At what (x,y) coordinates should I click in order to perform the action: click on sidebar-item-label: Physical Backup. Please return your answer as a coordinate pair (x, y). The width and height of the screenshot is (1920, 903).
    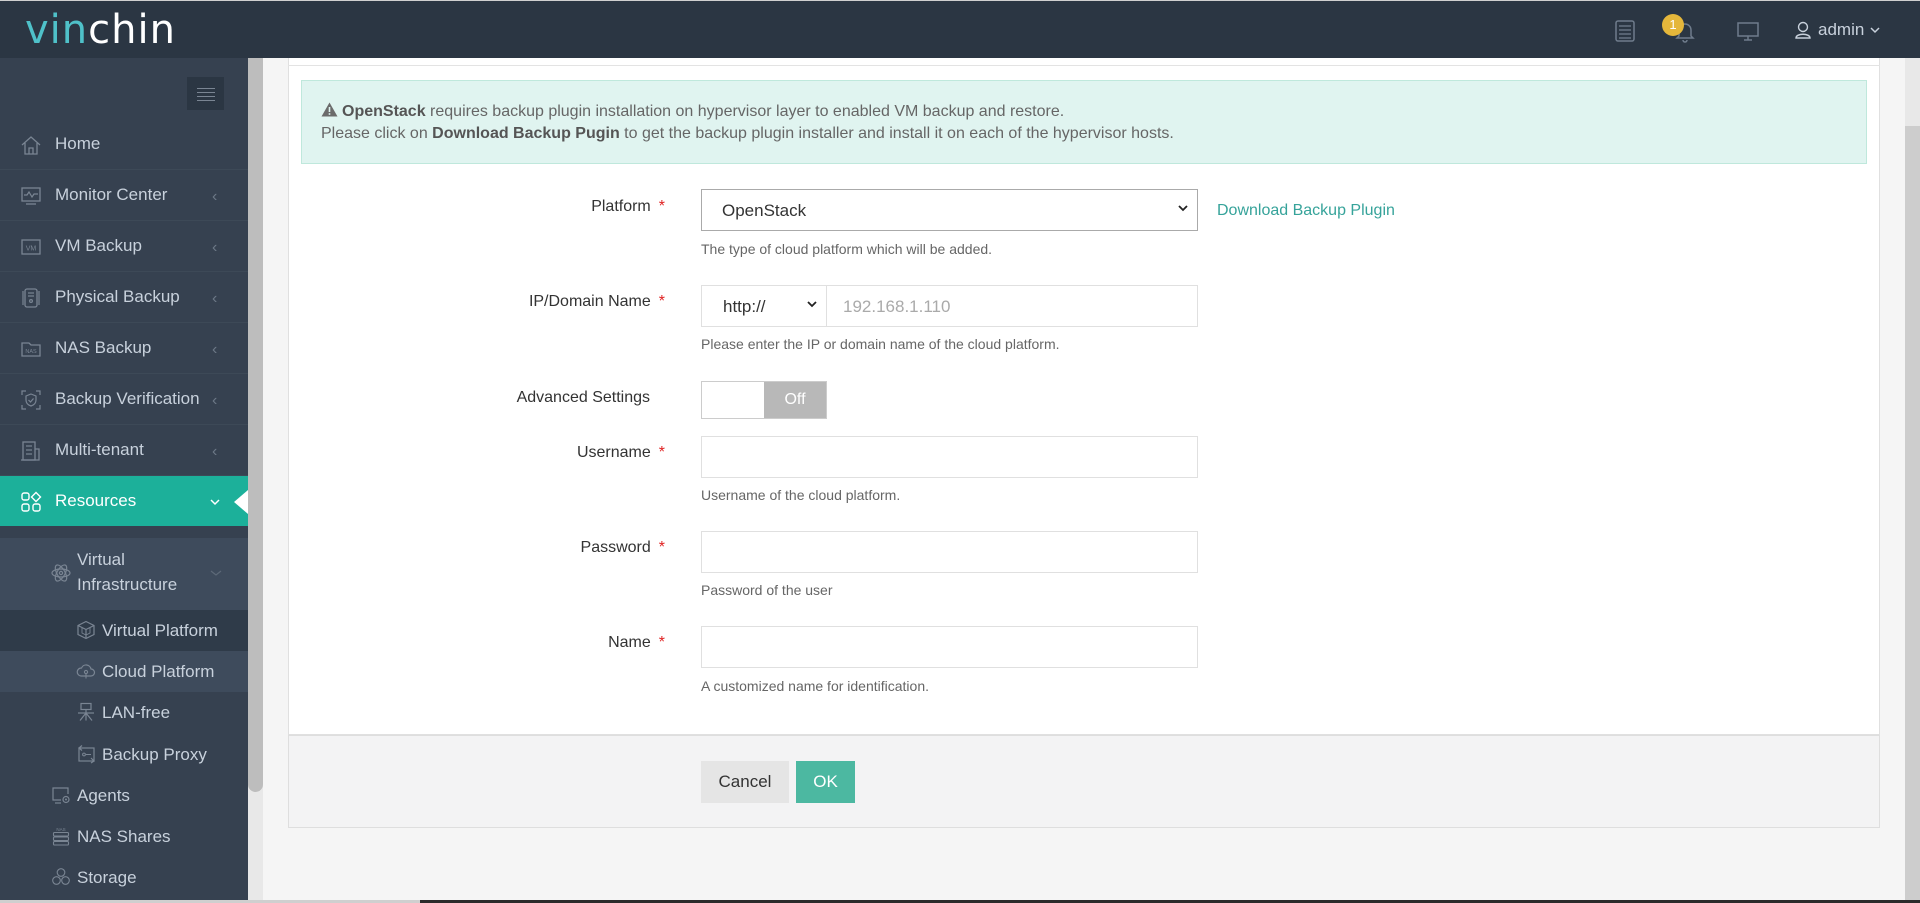
    Looking at the image, I should click on (117, 296).